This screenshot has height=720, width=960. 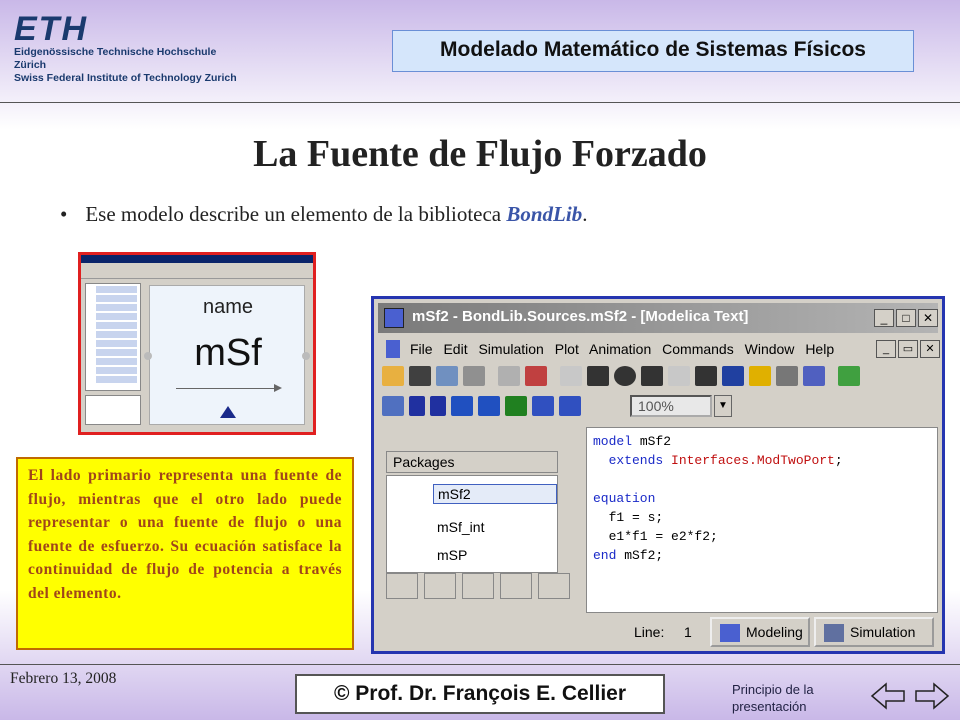 What do you see at coordinates (197, 271) in the screenshot?
I see `small-toolbar` at bounding box center [197, 271].